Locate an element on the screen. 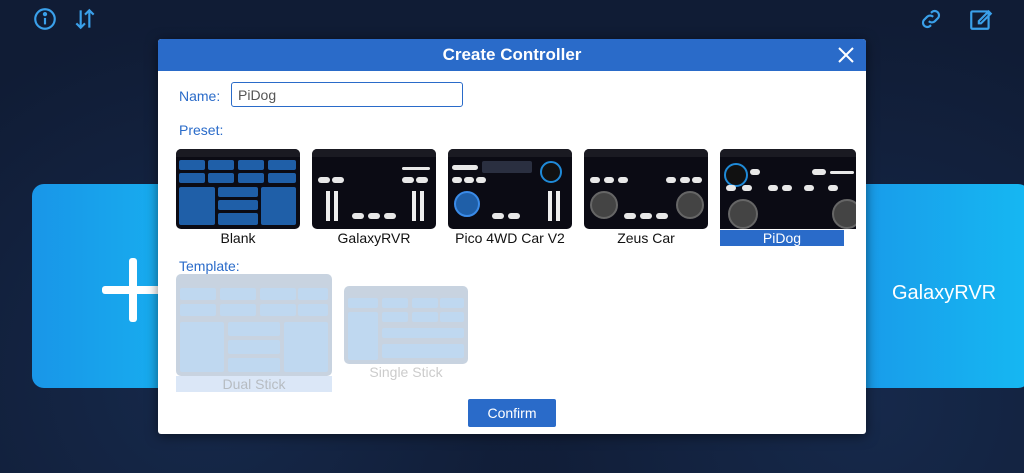  preset-label-zeus-car: Zeus Car is located at coordinates (646, 238).